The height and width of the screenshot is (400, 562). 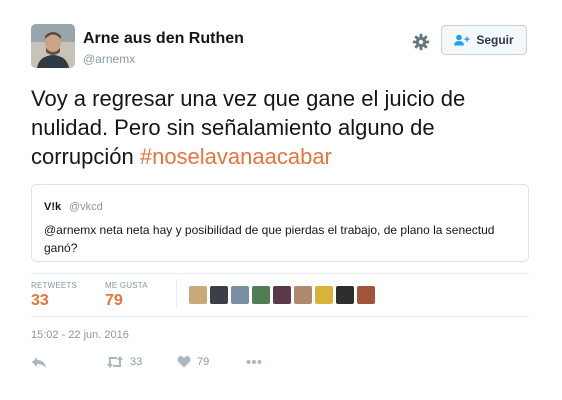 What do you see at coordinates (462, 40) in the screenshot?
I see `add-user-icon` at bounding box center [462, 40].